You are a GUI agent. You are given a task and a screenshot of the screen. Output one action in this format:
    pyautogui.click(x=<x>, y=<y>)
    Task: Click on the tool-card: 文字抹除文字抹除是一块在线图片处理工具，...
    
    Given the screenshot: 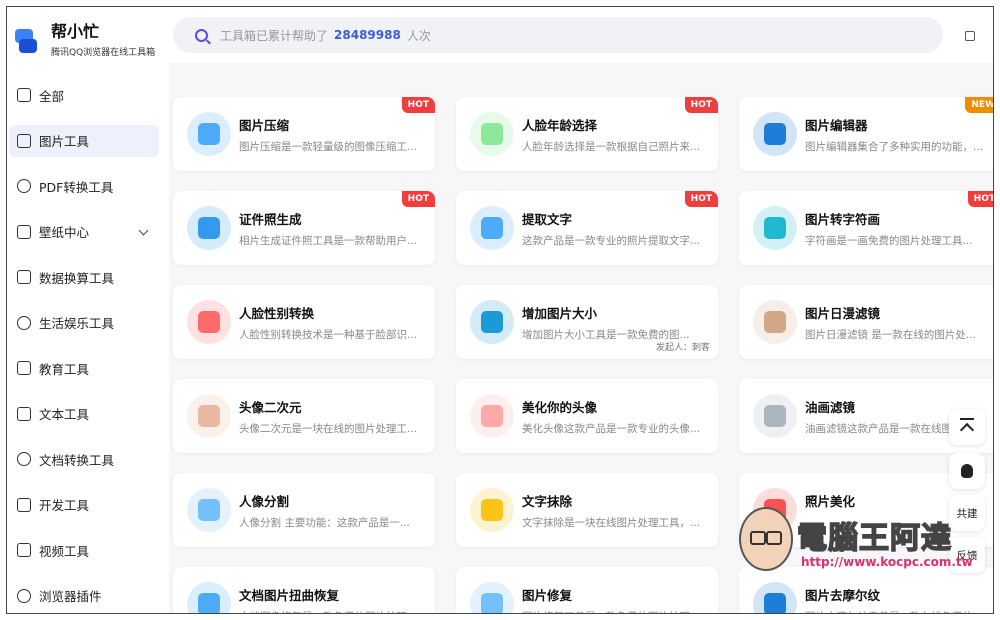 What is the action you would take?
    pyautogui.click(x=587, y=510)
    